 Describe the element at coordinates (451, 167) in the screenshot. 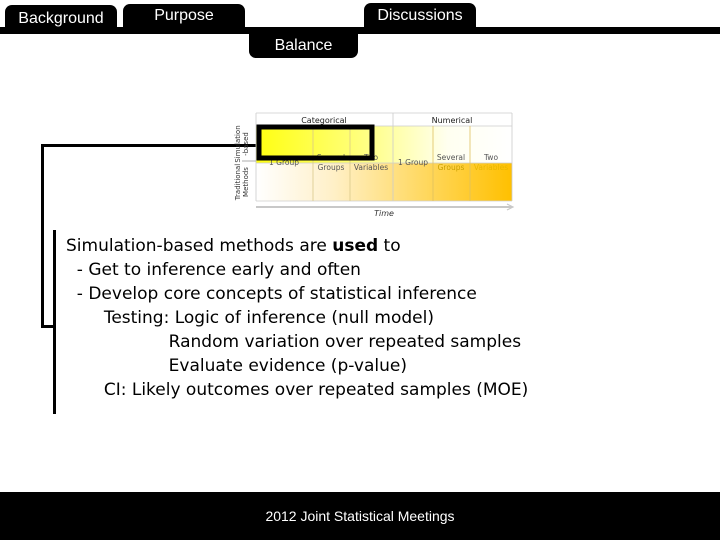

I see `cell-label-num-groups: Groups` at that location.